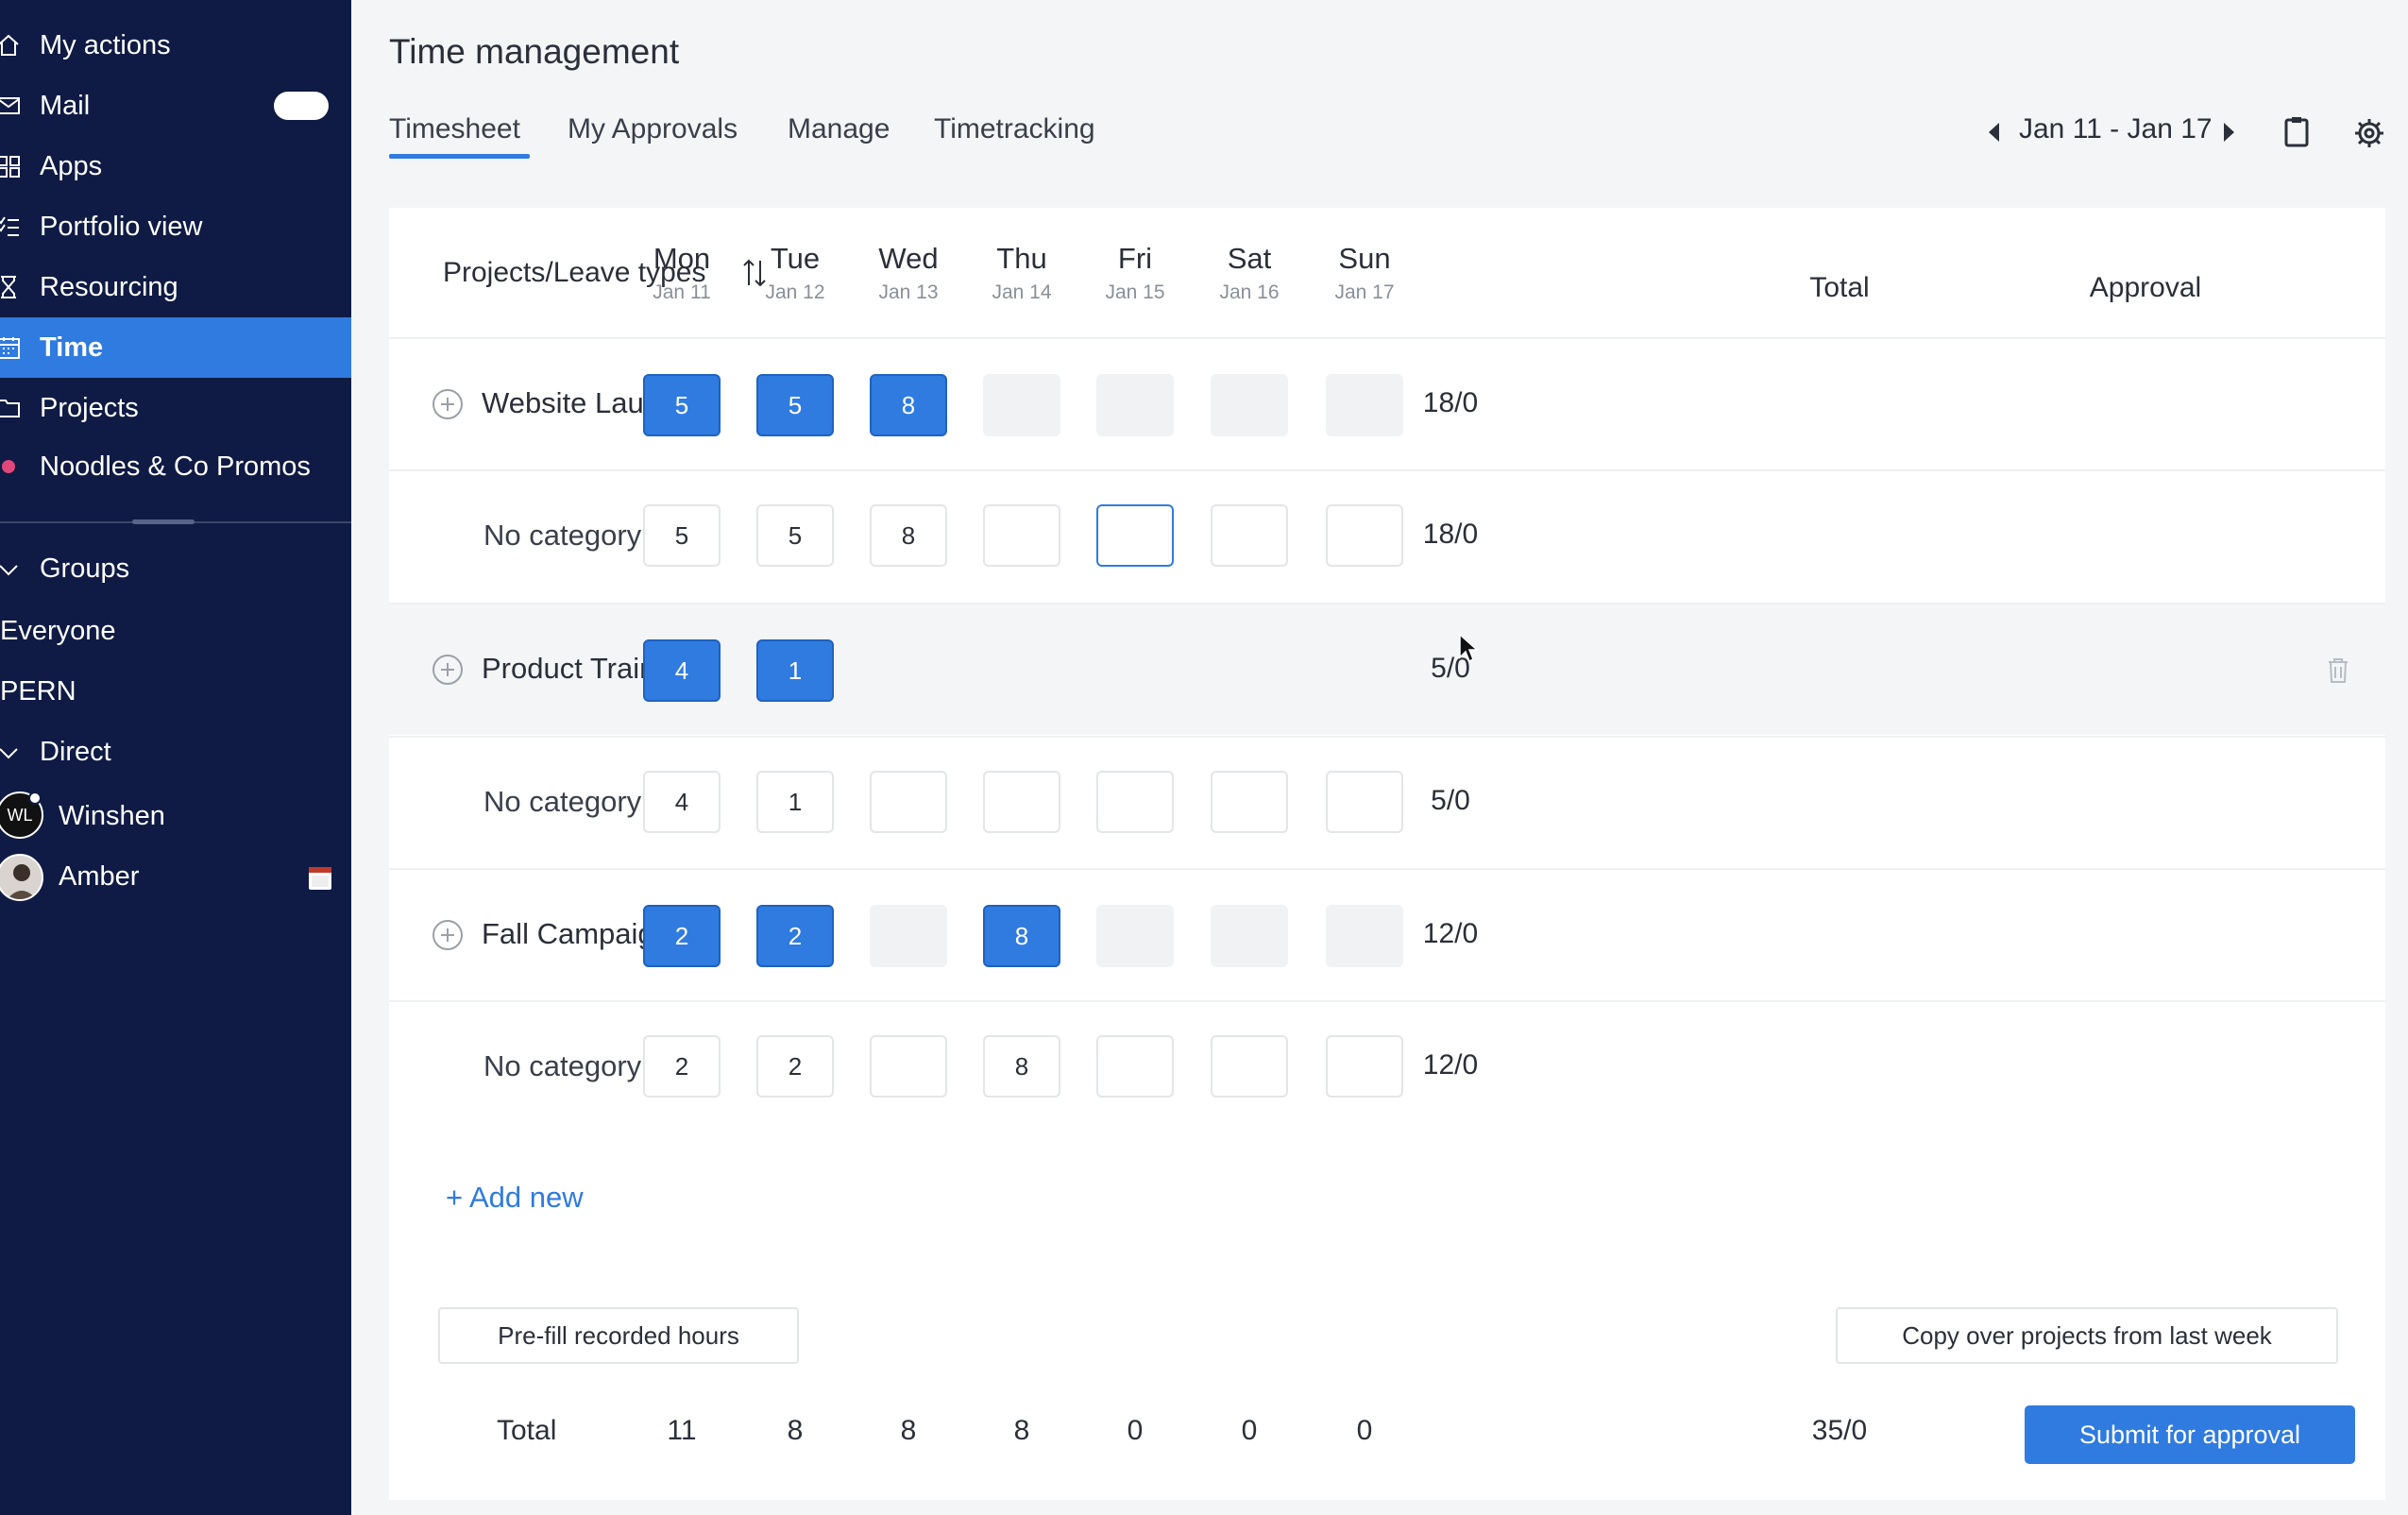 Image resolution: width=2408 pixels, height=1515 pixels. I want to click on clipboard-icon, so click(2296, 131).